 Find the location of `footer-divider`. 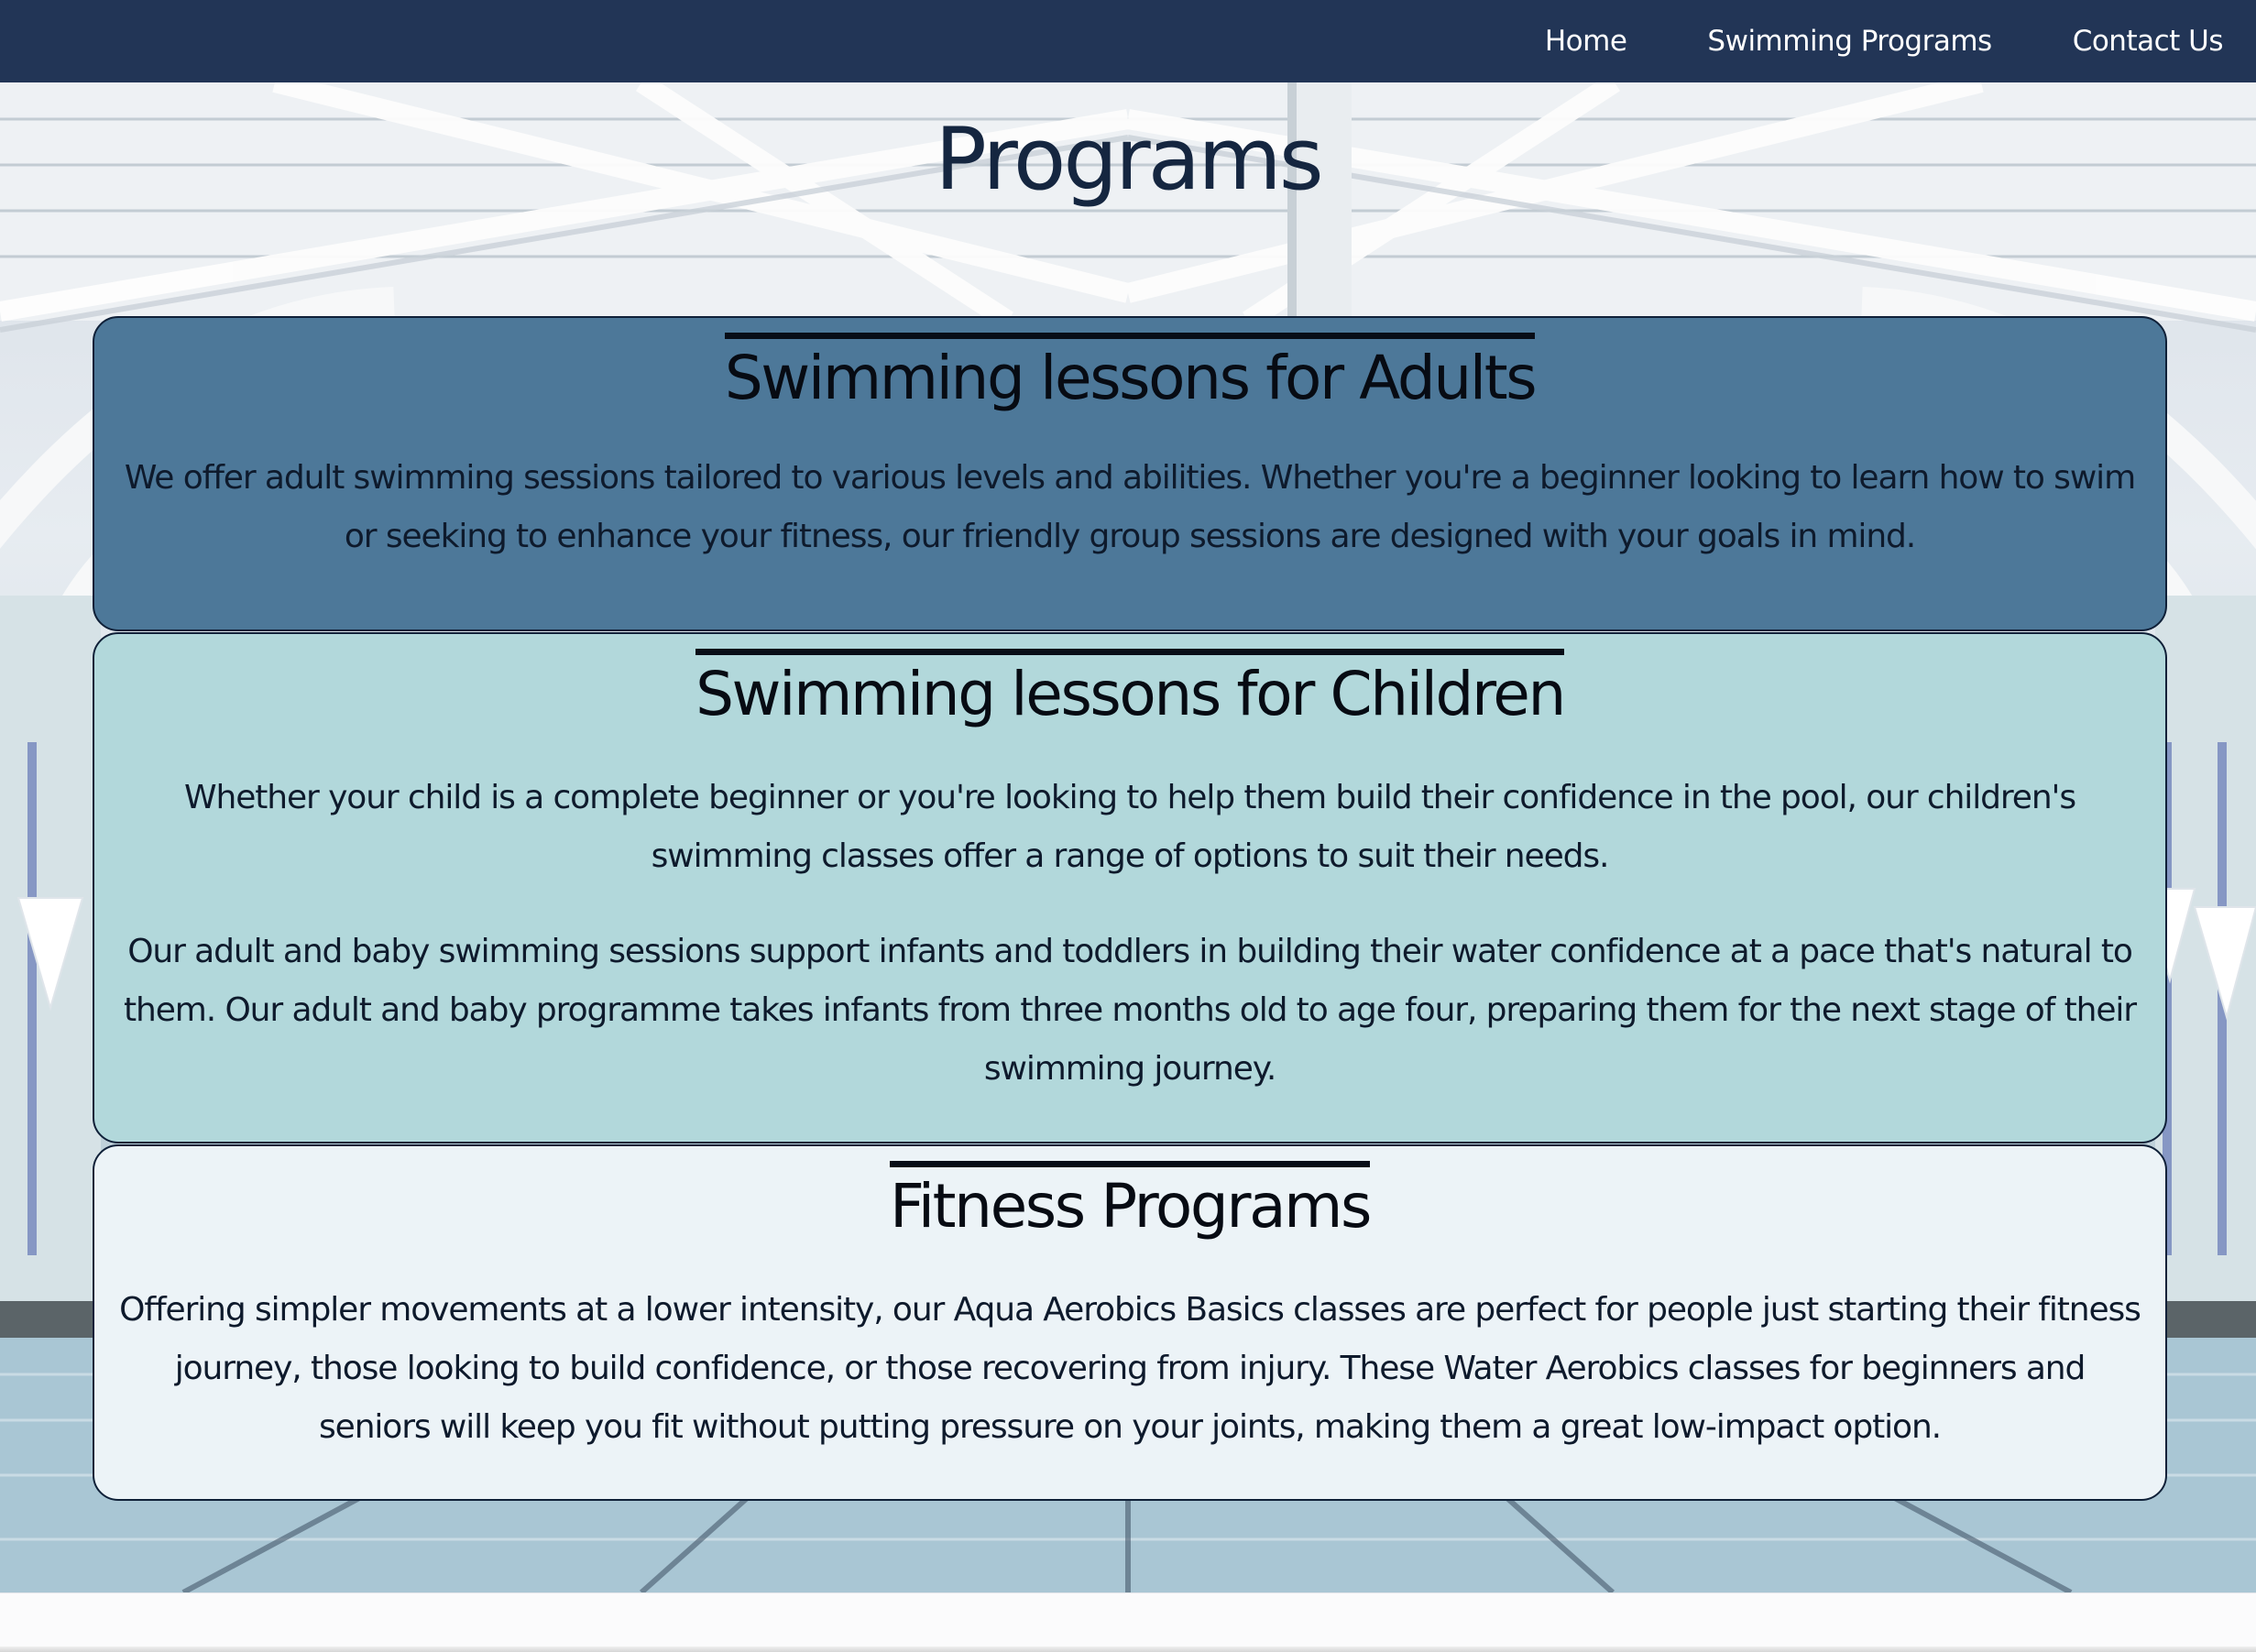

footer-divider is located at coordinates (1128, 1649).